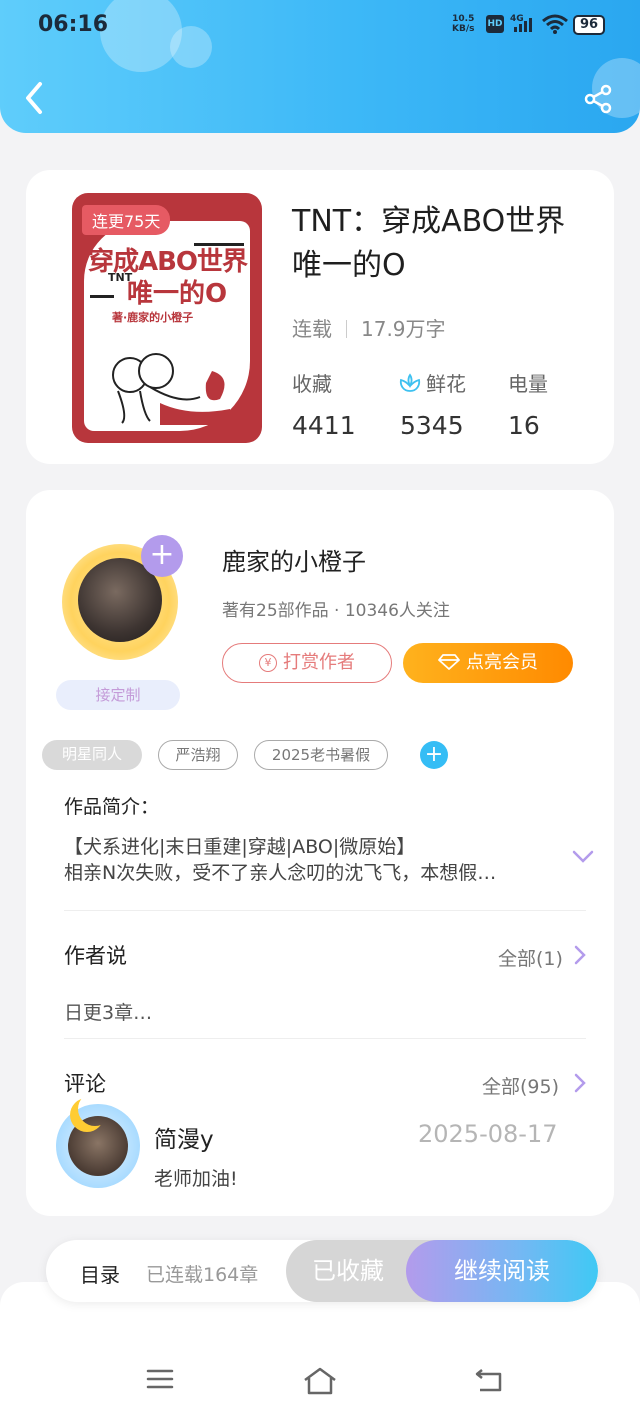 The height and width of the screenshot is (1422, 640). I want to click on chapter-count: 已连载164章, so click(202, 1273).